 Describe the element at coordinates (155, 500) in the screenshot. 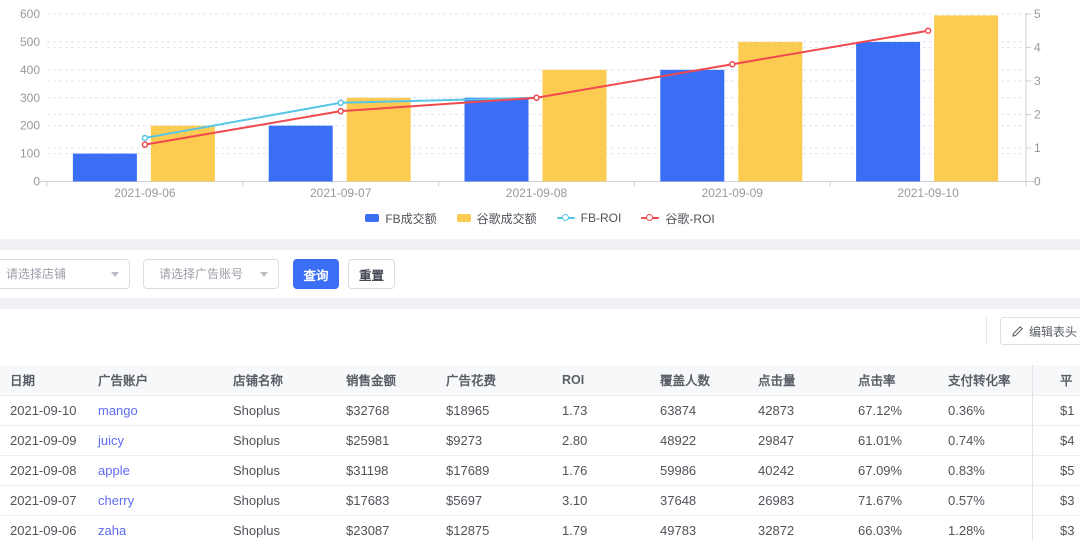

I see `table-cell: cherry` at that location.